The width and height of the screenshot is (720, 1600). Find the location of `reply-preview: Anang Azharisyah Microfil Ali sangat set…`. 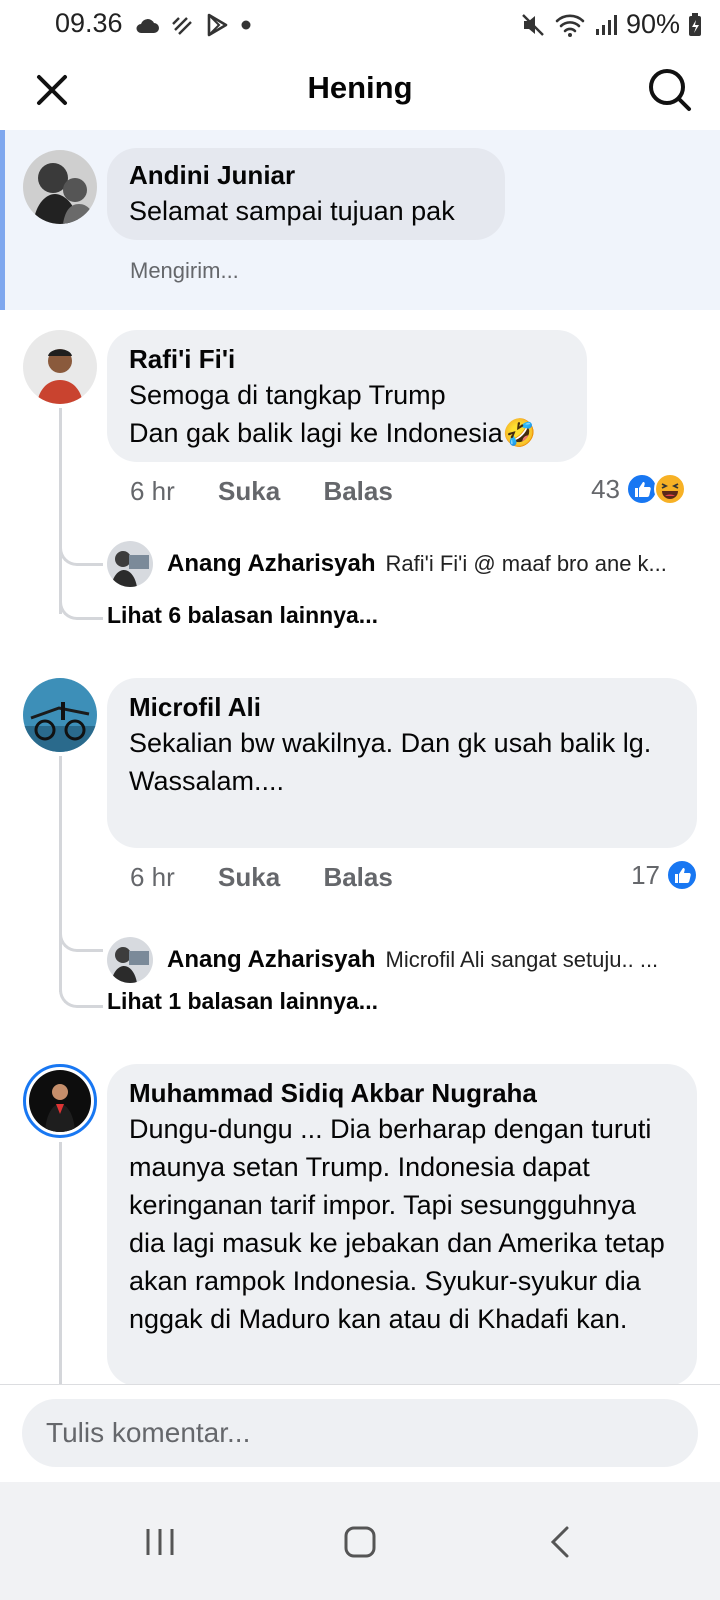

reply-preview: Anang Azharisyah Microfil Ali sangat set… is located at coordinates (399, 960).